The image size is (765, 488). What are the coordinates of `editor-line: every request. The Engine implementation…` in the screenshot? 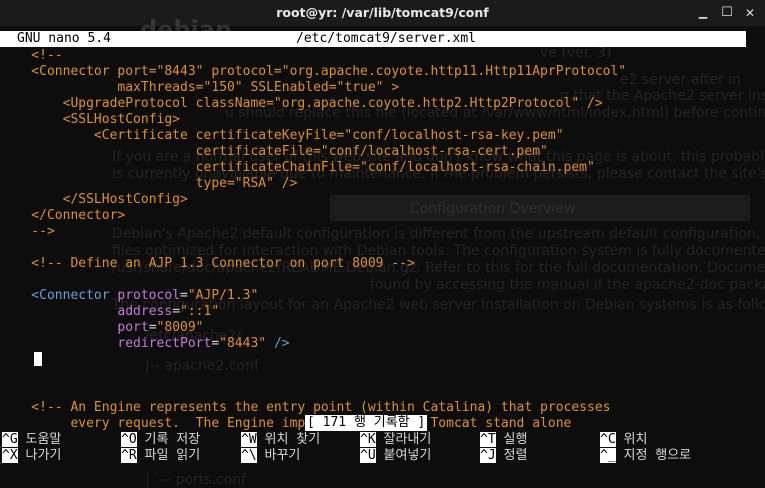 It's located at (285, 424).